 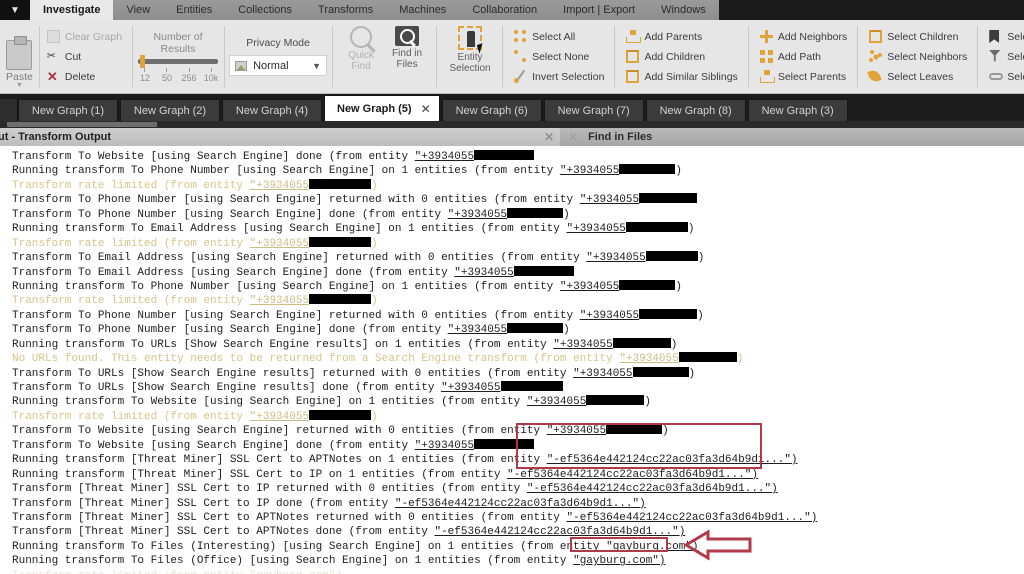 What do you see at coordinates (876, 56) in the screenshot?
I see `select-neighbors-icon` at bounding box center [876, 56].